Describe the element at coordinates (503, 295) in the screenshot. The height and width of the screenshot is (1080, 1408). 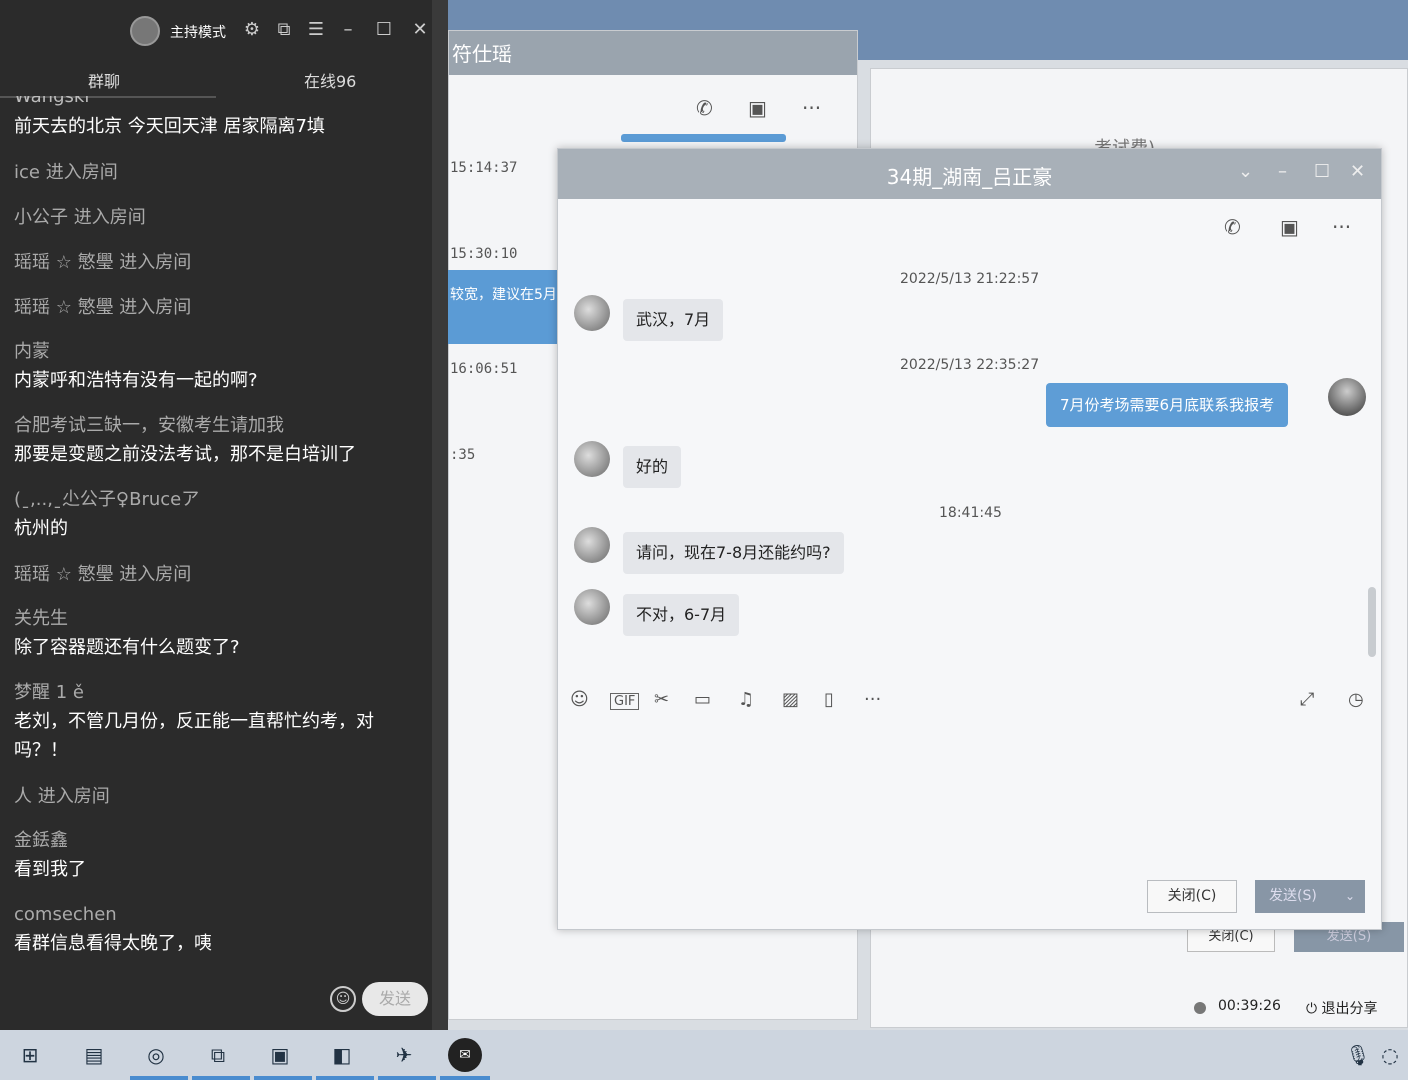
I see `bg-message-text: 较宽，建议在5月` at that location.